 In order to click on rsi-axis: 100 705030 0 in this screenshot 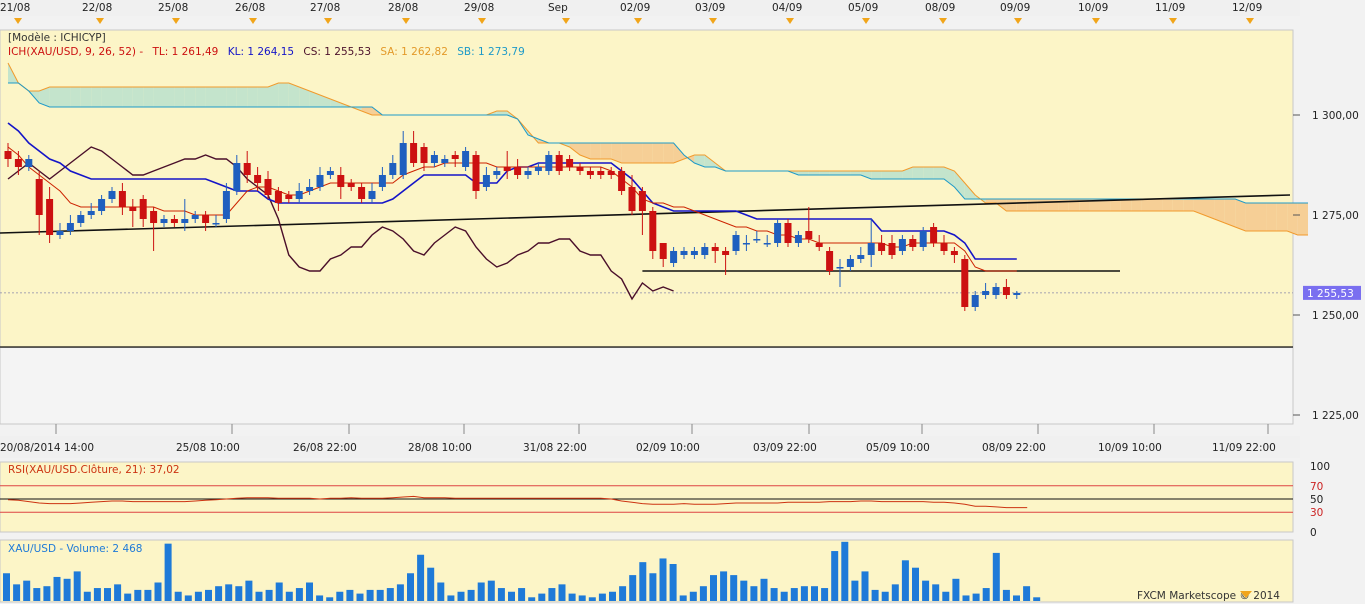, I will do `click(1320, 500)`.